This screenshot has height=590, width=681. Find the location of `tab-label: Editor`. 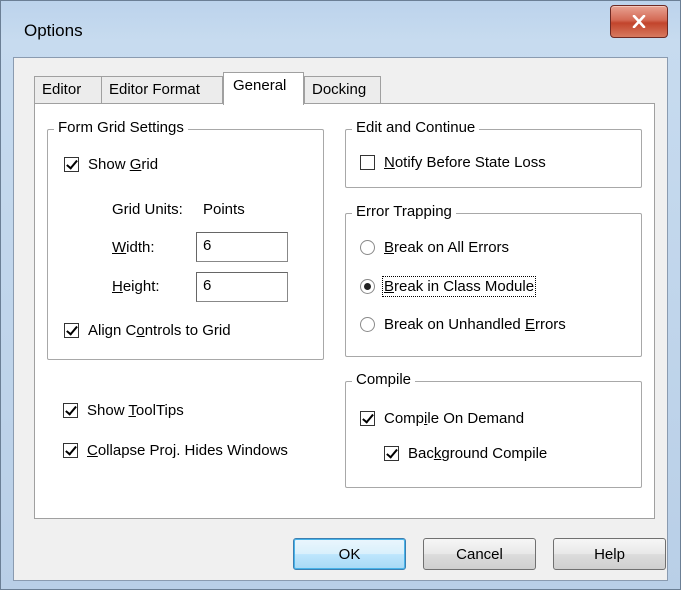

tab-label: Editor is located at coordinates (62, 89).